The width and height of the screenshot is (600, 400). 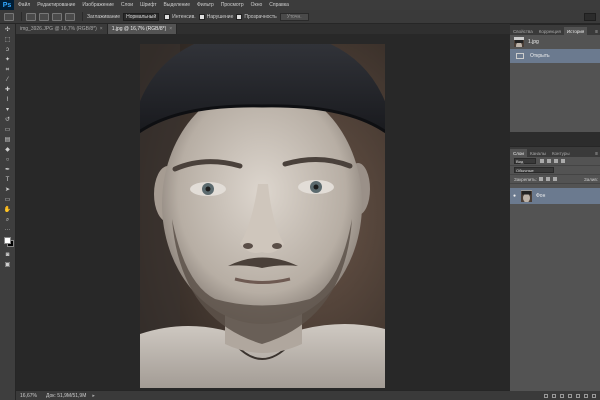 What do you see at coordinates (127, 5) in the screenshot?
I see `menu-layers: Слои` at bounding box center [127, 5].